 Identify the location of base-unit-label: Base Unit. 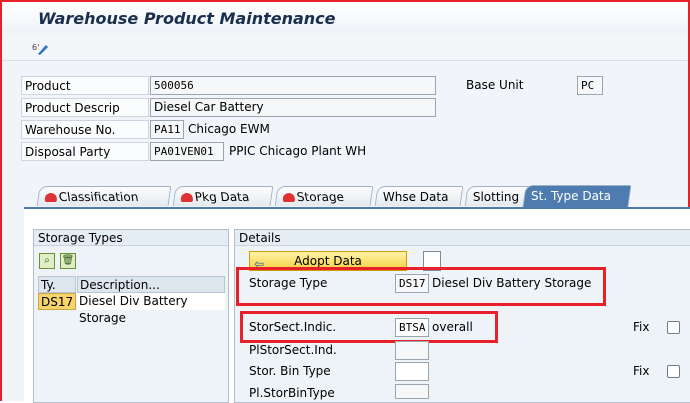
(495, 85).